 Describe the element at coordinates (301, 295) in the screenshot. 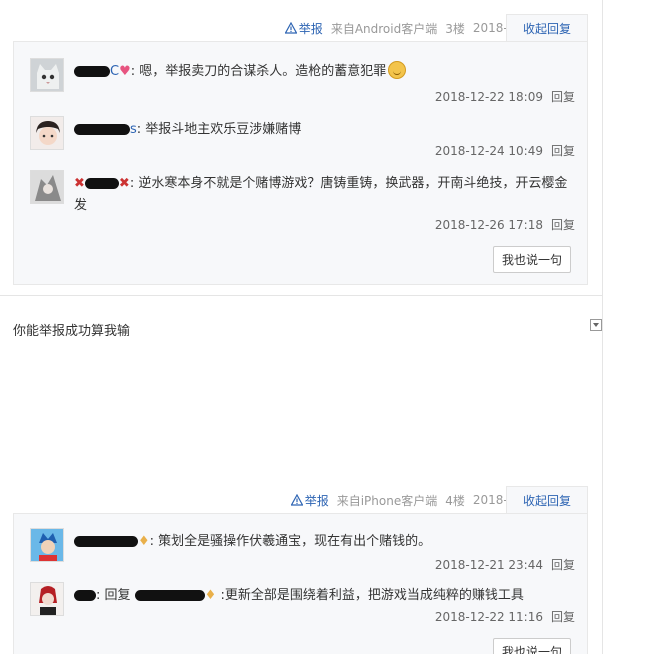

I see `post-divider` at that location.